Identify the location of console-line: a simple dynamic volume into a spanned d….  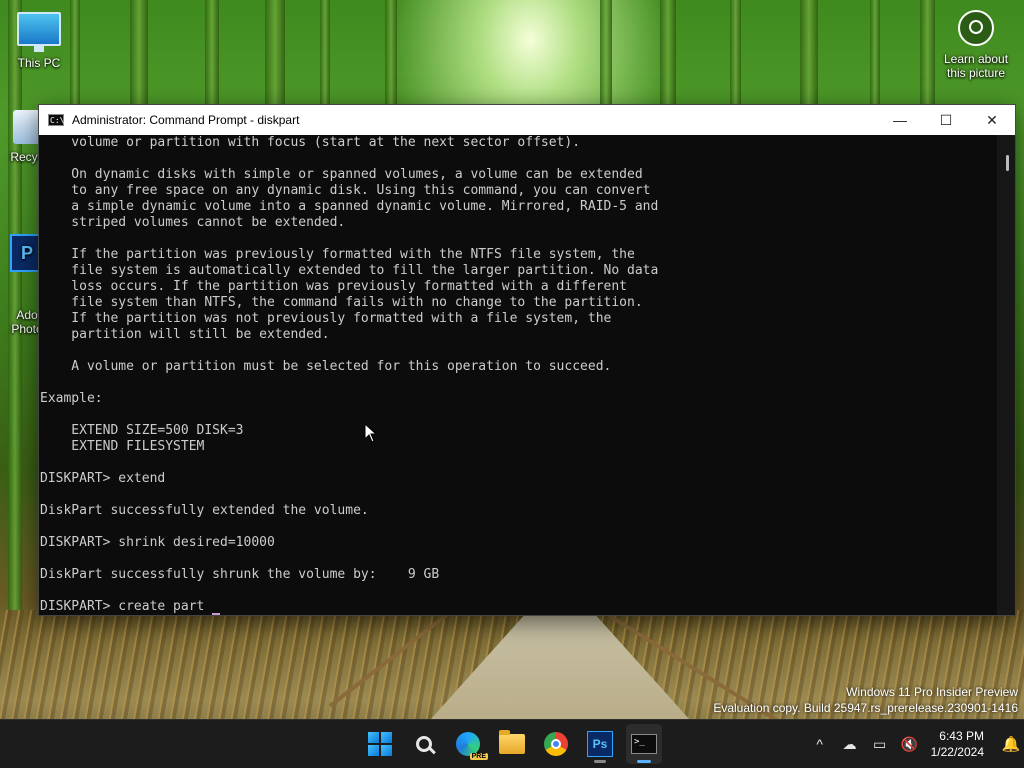
(349, 206).